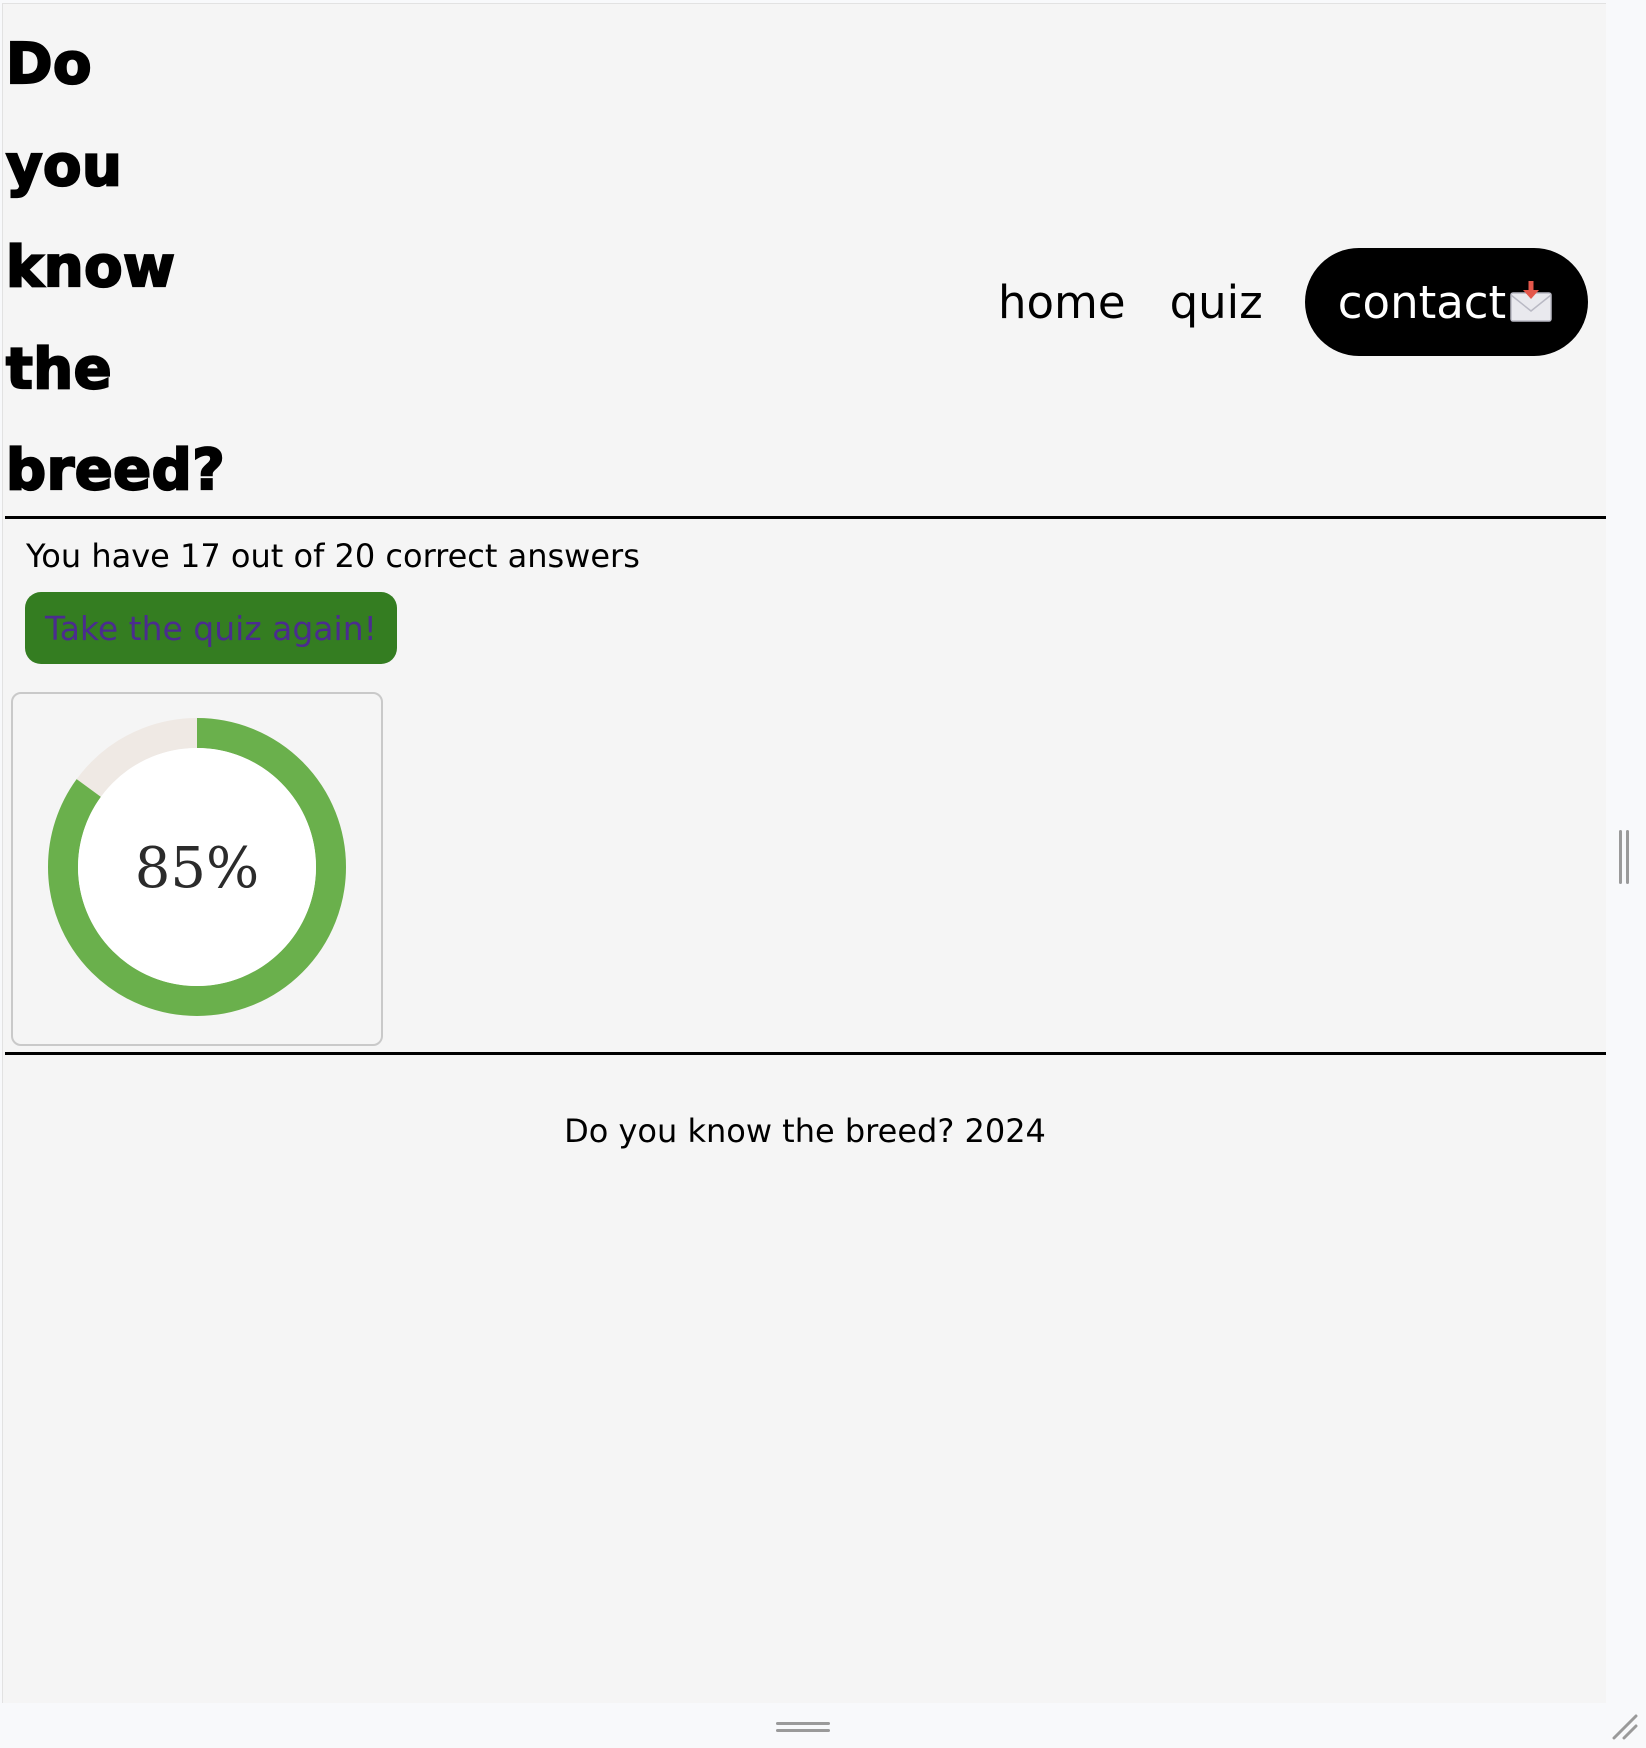 The image size is (1646, 1748). What do you see at coordinates (59, 368) in the screenshot?
I see `site-title-line: the` at bounding box center [59, 368].